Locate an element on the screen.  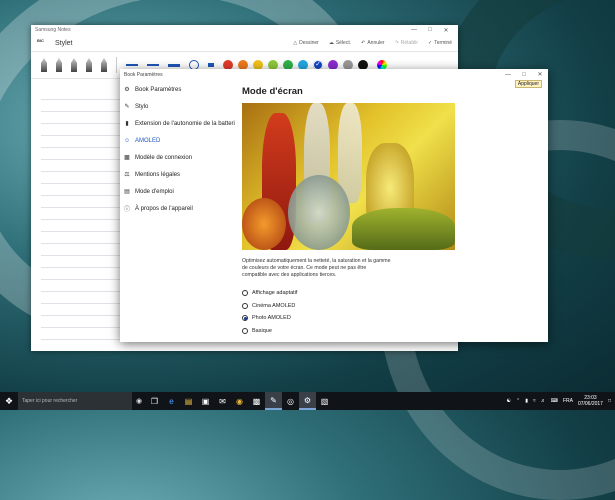
option-label: Photo AMOLED is located at coordinates (271, 318).